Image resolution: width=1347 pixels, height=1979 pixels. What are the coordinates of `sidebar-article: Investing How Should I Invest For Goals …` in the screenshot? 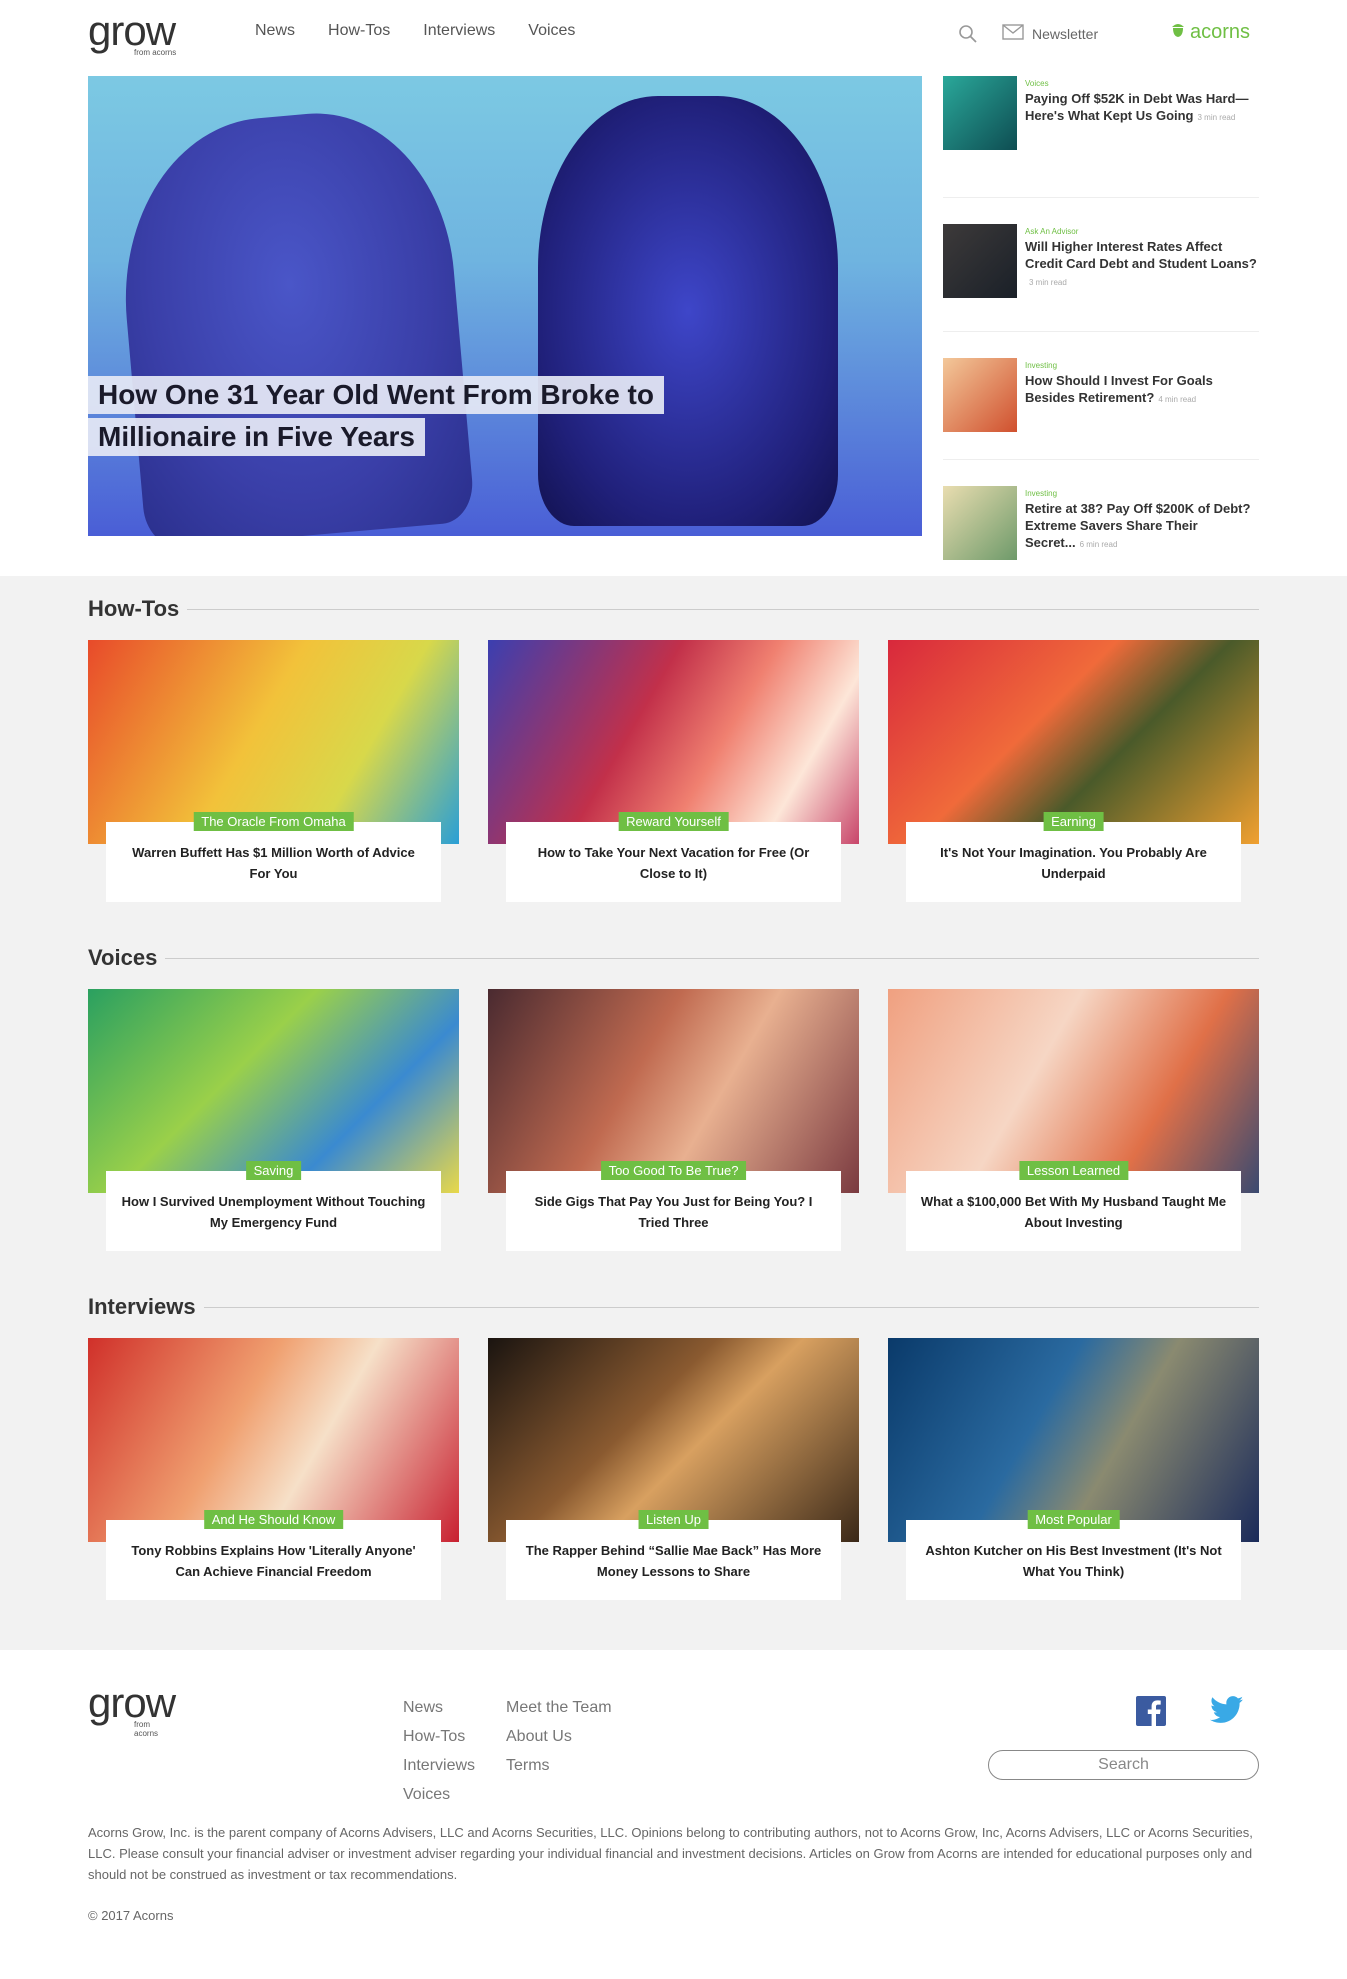 It's located at (1101, 396).